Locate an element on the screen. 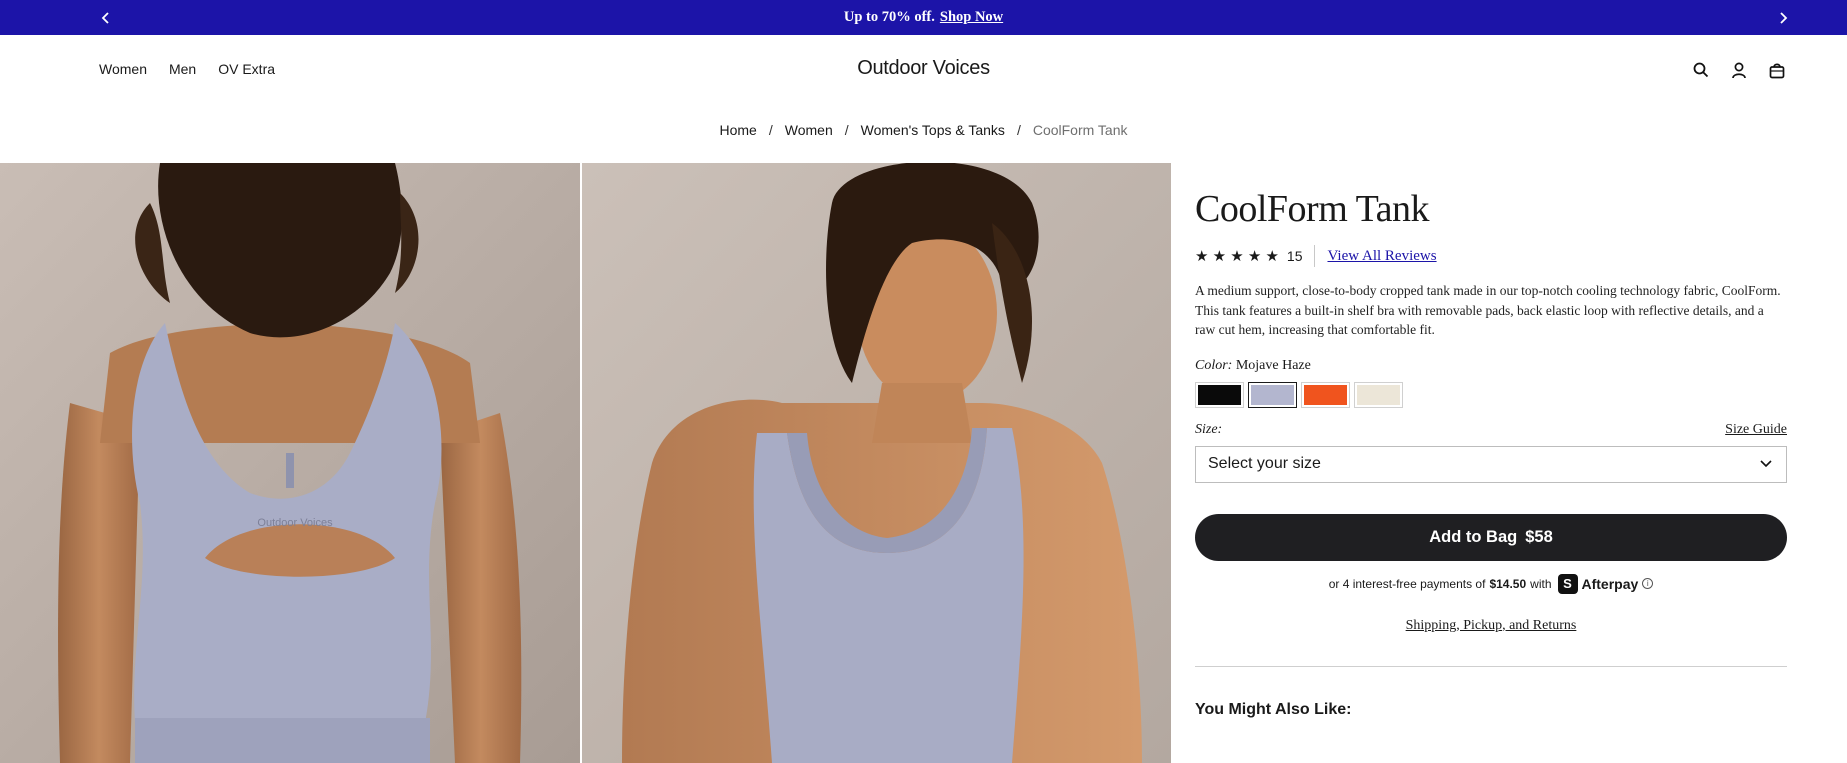 The width and height of the screenshot is (1847, 763). afterpay-name: Afterpay is located at coordinates (1610, 583).